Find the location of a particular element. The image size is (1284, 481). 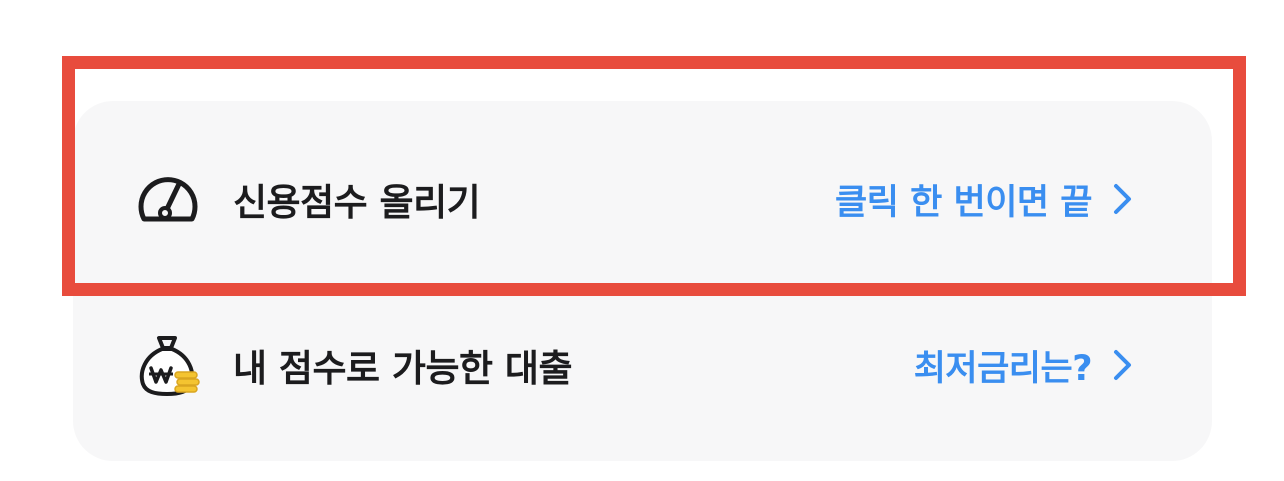

speedometer-gauge-icon is located at coordinates (168, 199).